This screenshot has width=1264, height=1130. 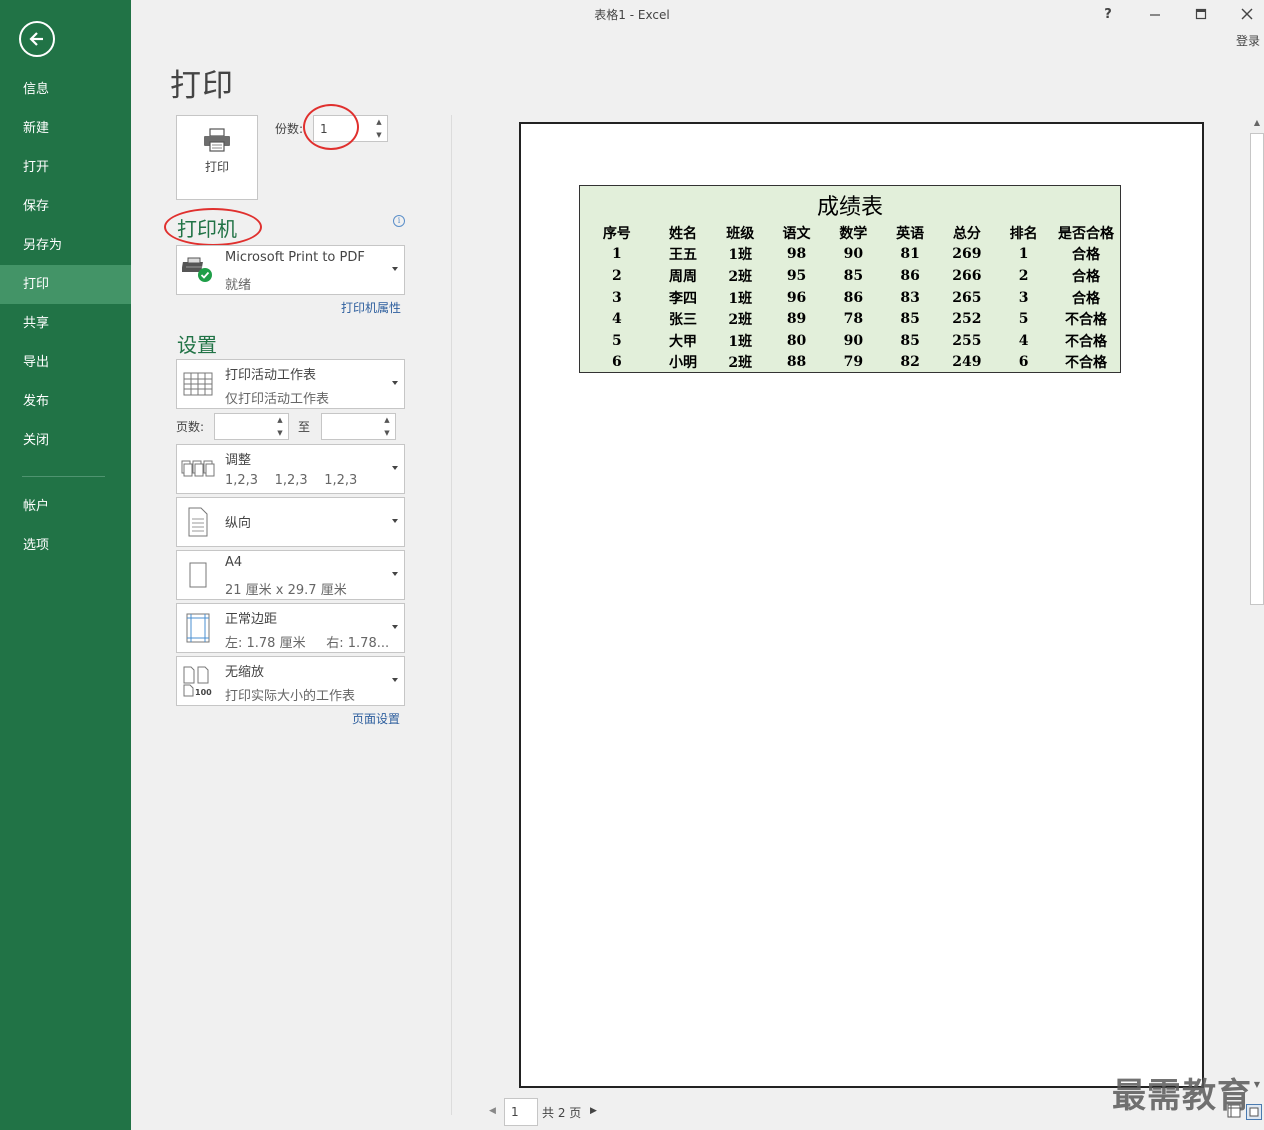 I want to click on table-cell: 1, so click(x=1023, y=254).